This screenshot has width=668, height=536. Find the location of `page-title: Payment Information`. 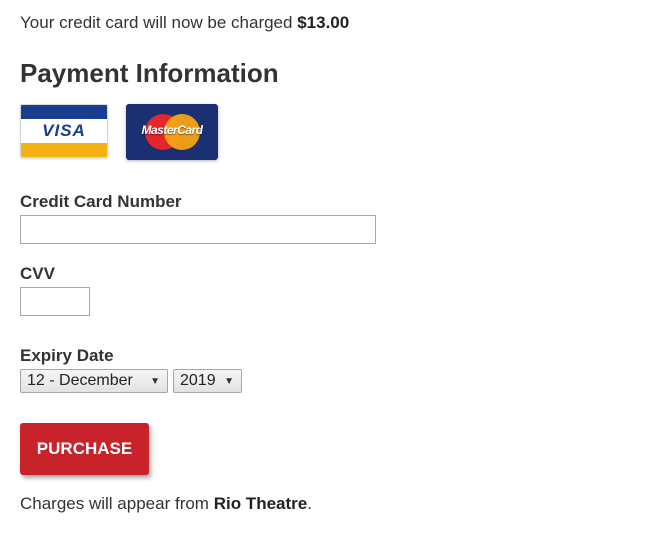

page-title: Payment Information is located at coordinates (149, 73).